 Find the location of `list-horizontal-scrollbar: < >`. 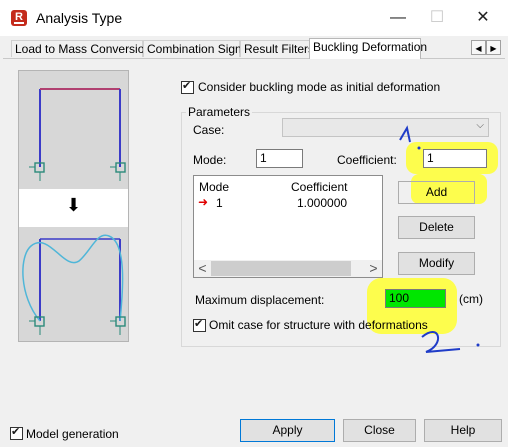

list-horizontal-scrollbar: < > is located at coordinates (288, 268).